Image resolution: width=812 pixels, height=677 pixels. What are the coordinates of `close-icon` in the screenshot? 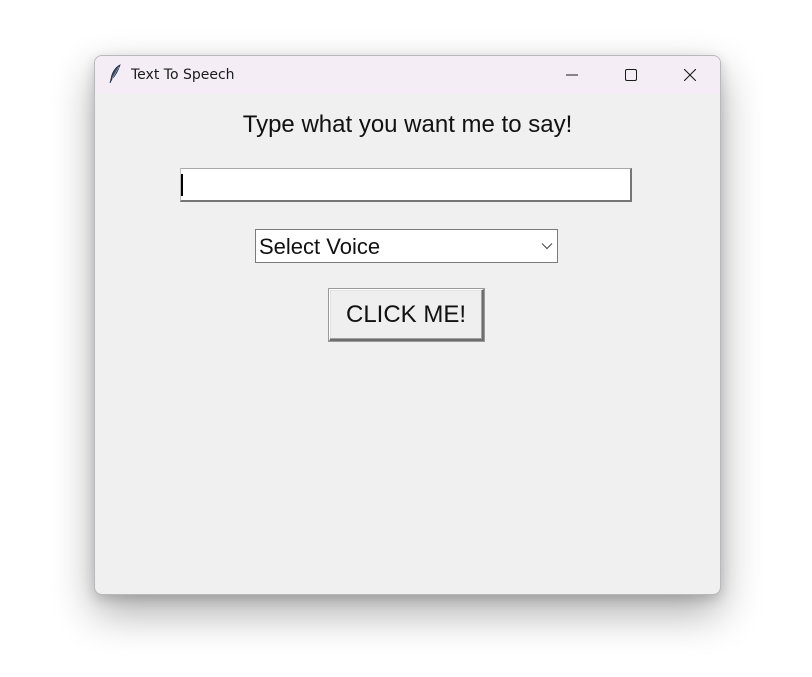 It's located at (690, 75).